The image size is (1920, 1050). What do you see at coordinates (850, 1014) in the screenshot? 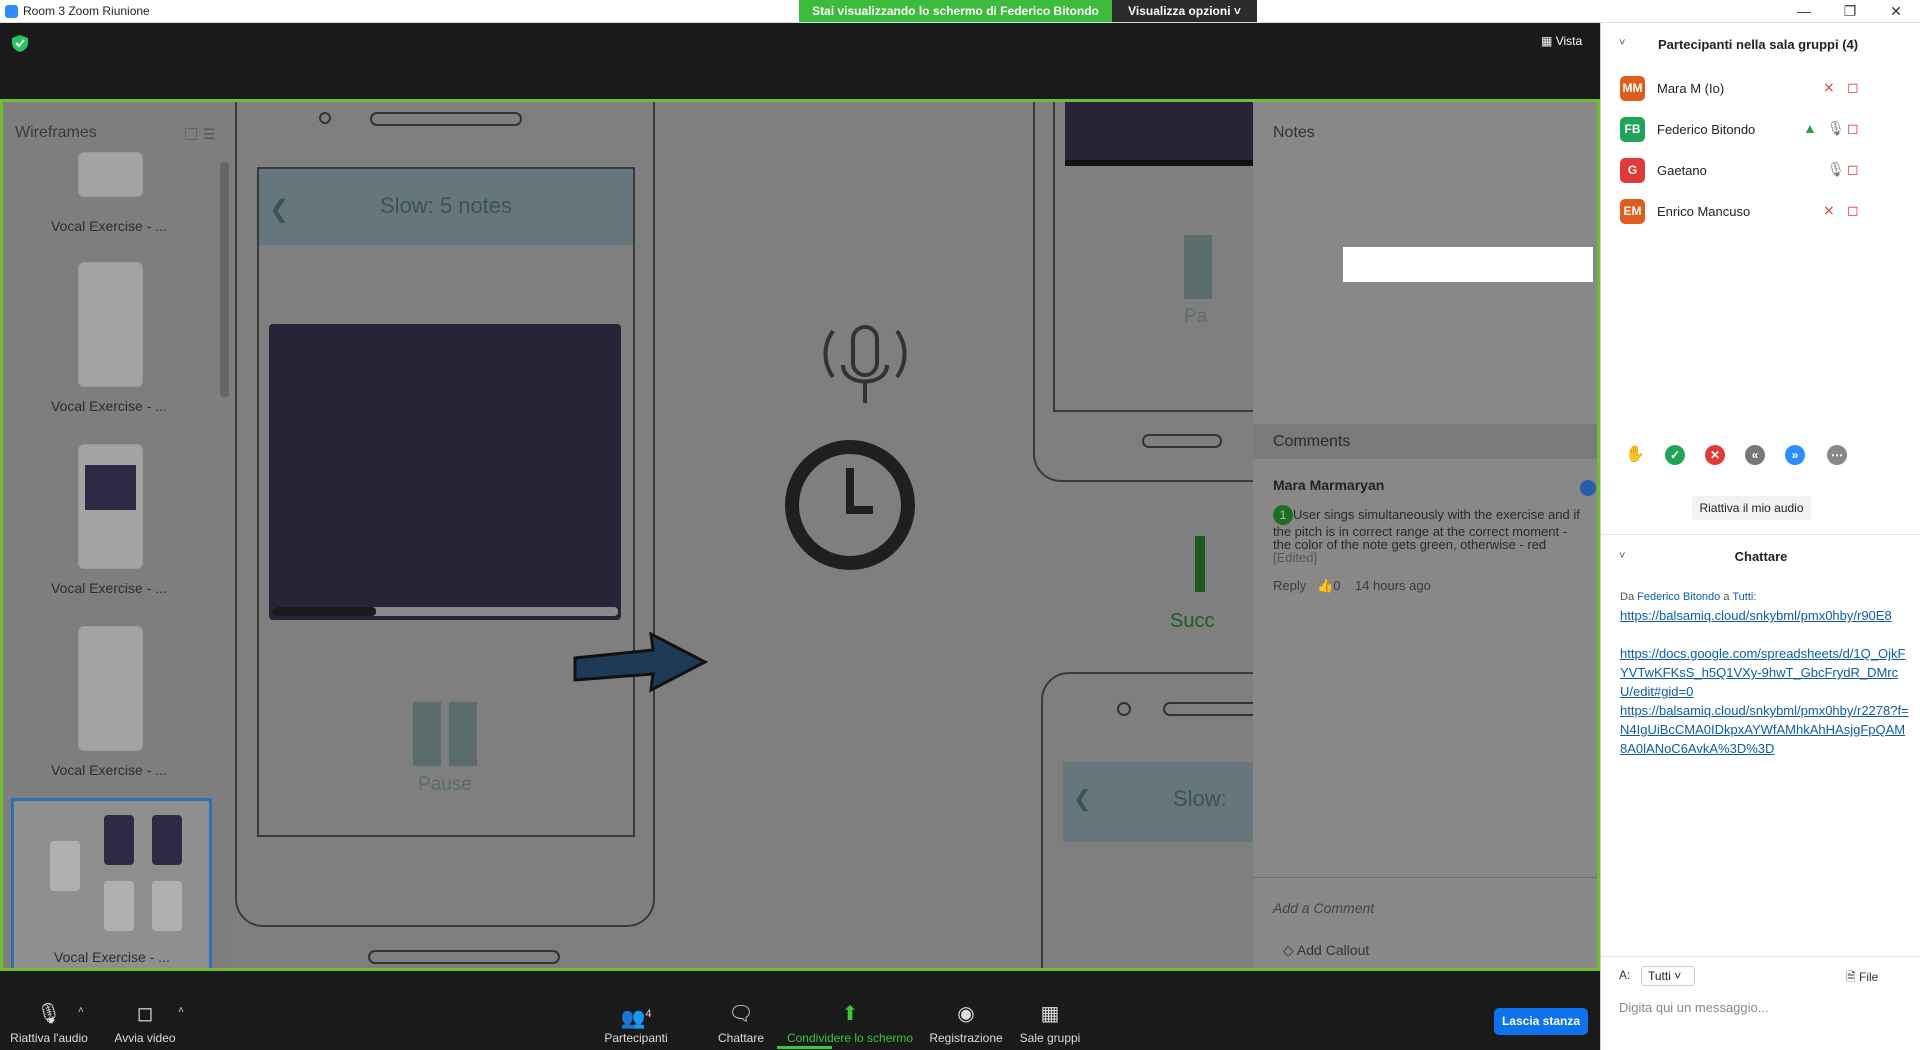
I see `share-screen-icon: ⬆` at bounding box center [850, 1014].